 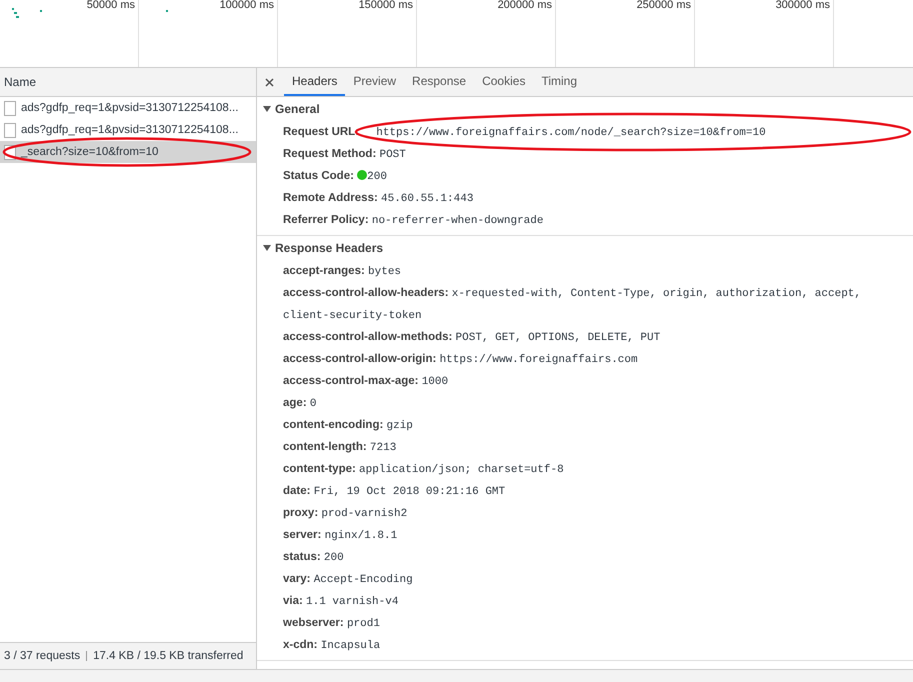 I want to click on tab: Headers, so click(x=315, y=82).